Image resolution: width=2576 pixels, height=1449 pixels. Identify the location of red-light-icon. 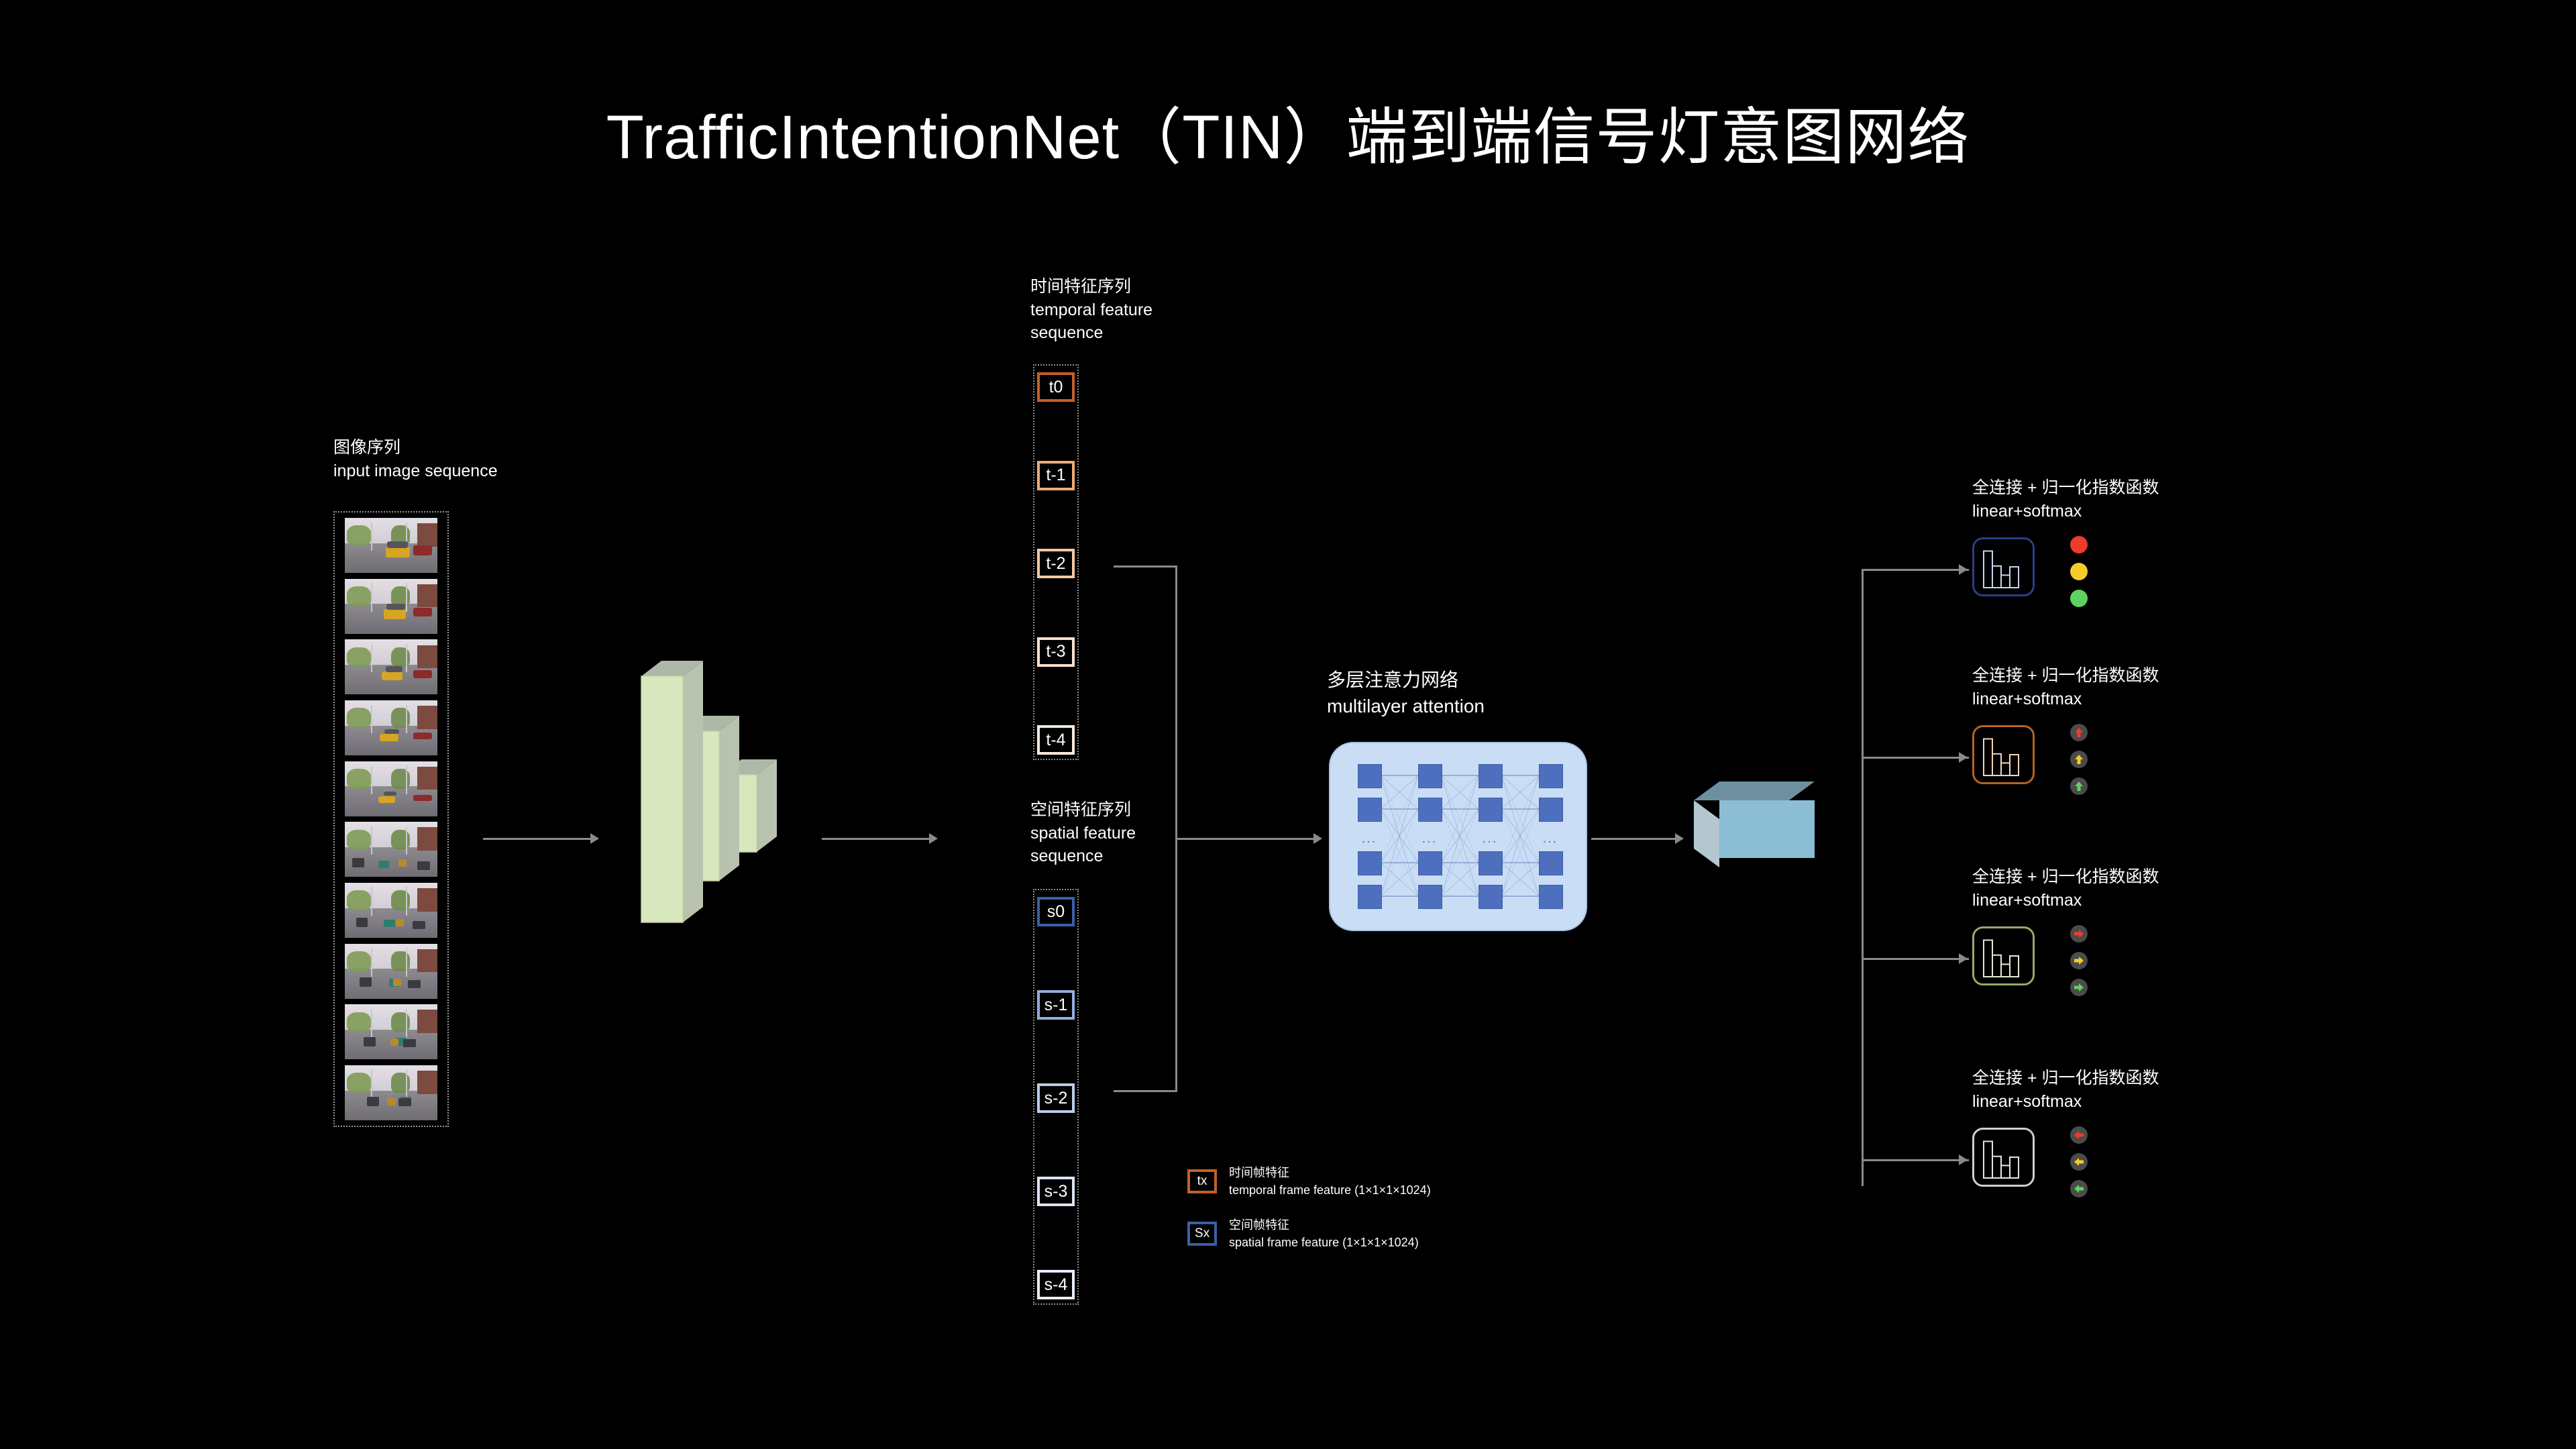
(2079, 544).